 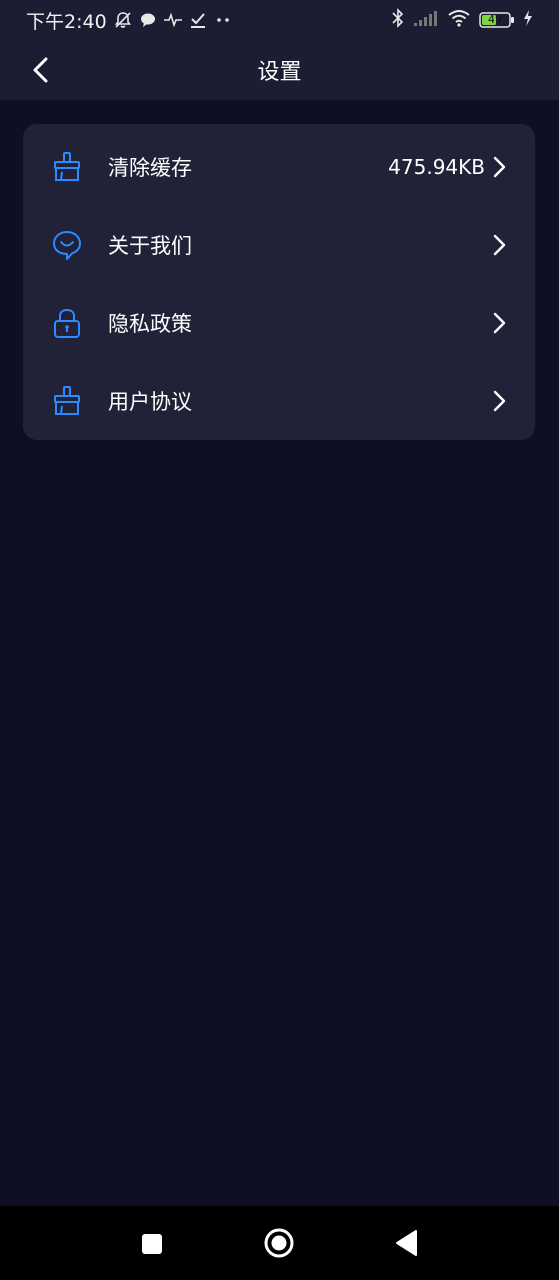 What do you see at coordinates (67, 245) in the screenshot?
I see `smile-chat-icon` at bounding box center [67, 245].